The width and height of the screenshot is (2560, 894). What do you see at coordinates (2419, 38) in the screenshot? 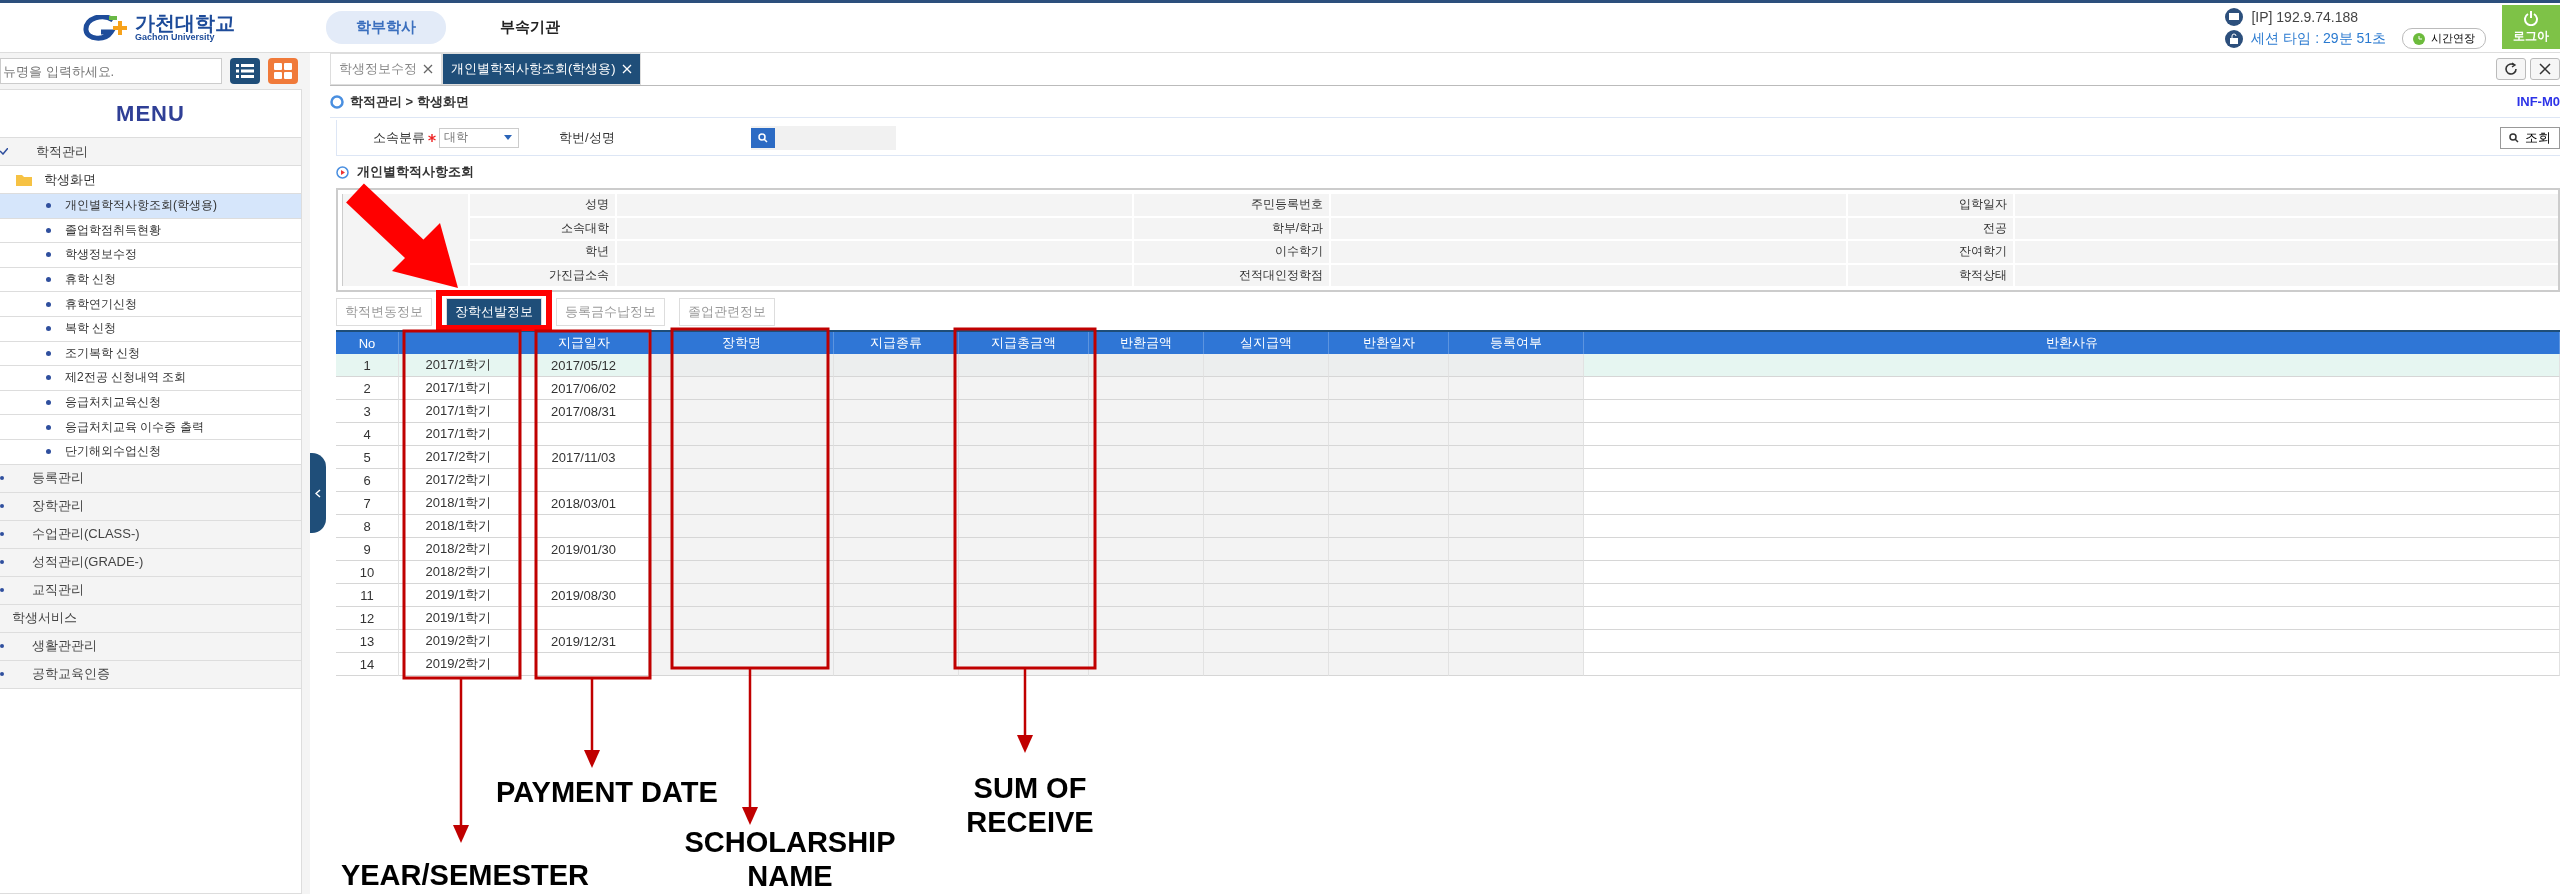
I see `clock-icon` at bounding box center [2419, 38].